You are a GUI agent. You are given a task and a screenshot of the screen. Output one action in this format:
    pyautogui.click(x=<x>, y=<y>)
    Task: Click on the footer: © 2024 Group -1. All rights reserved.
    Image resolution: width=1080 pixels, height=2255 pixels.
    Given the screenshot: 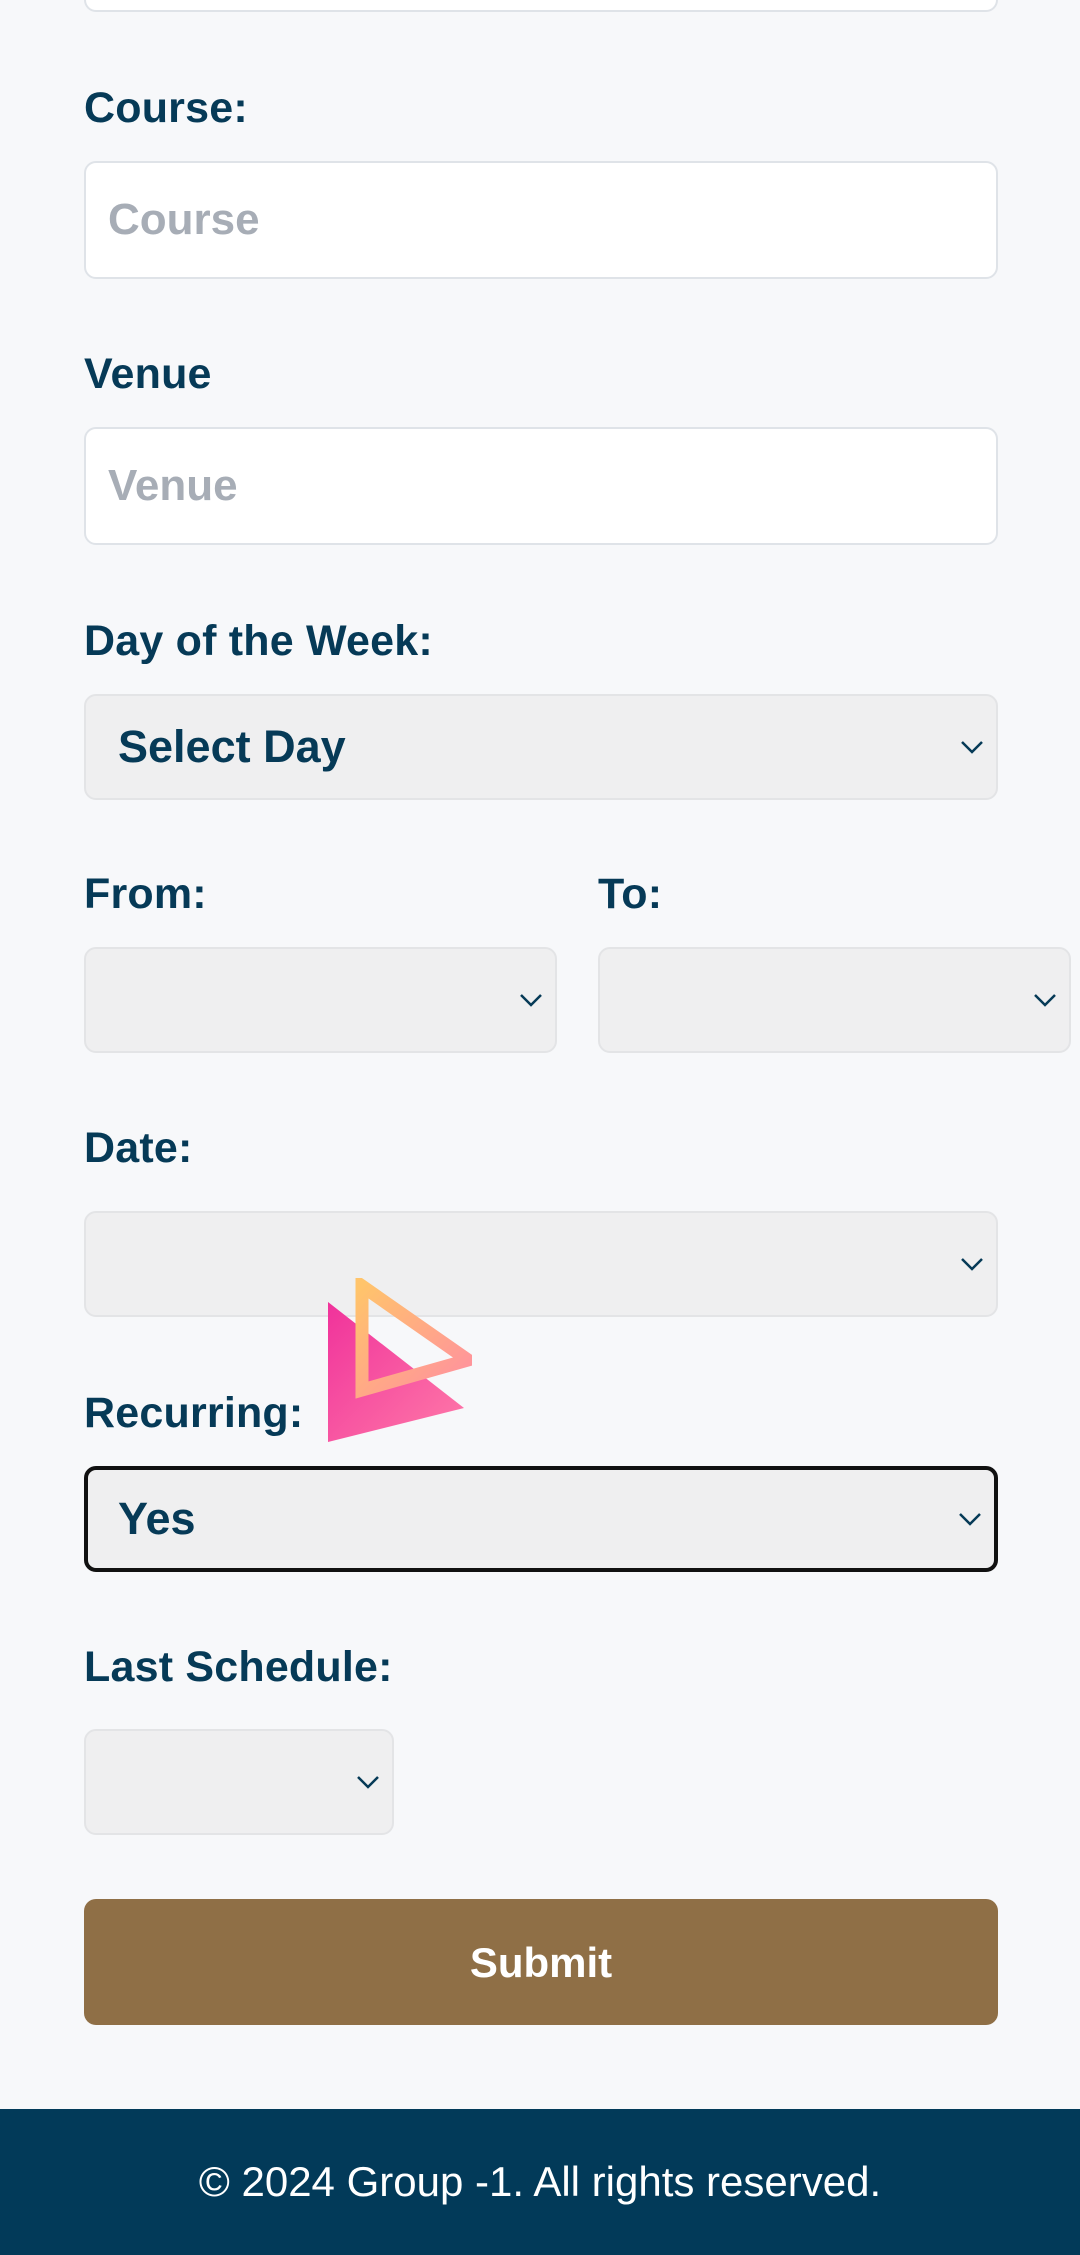 What is the action you would take?
    pyautogui.click(x=540, y=2182)
    